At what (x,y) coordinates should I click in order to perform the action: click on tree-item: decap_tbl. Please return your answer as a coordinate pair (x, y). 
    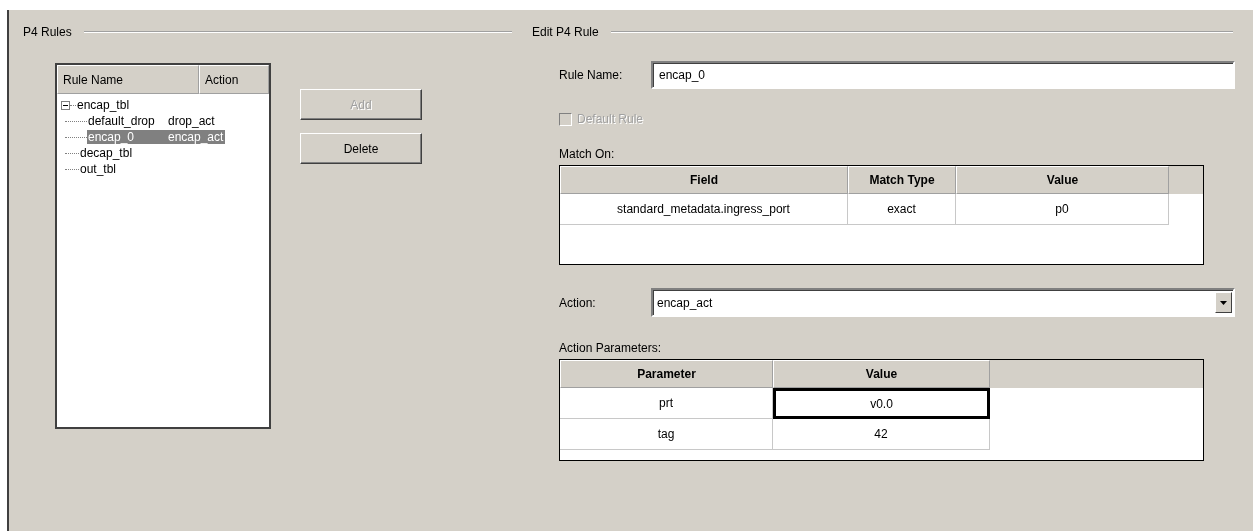
    Looking at the image, I should click on (107, 153).